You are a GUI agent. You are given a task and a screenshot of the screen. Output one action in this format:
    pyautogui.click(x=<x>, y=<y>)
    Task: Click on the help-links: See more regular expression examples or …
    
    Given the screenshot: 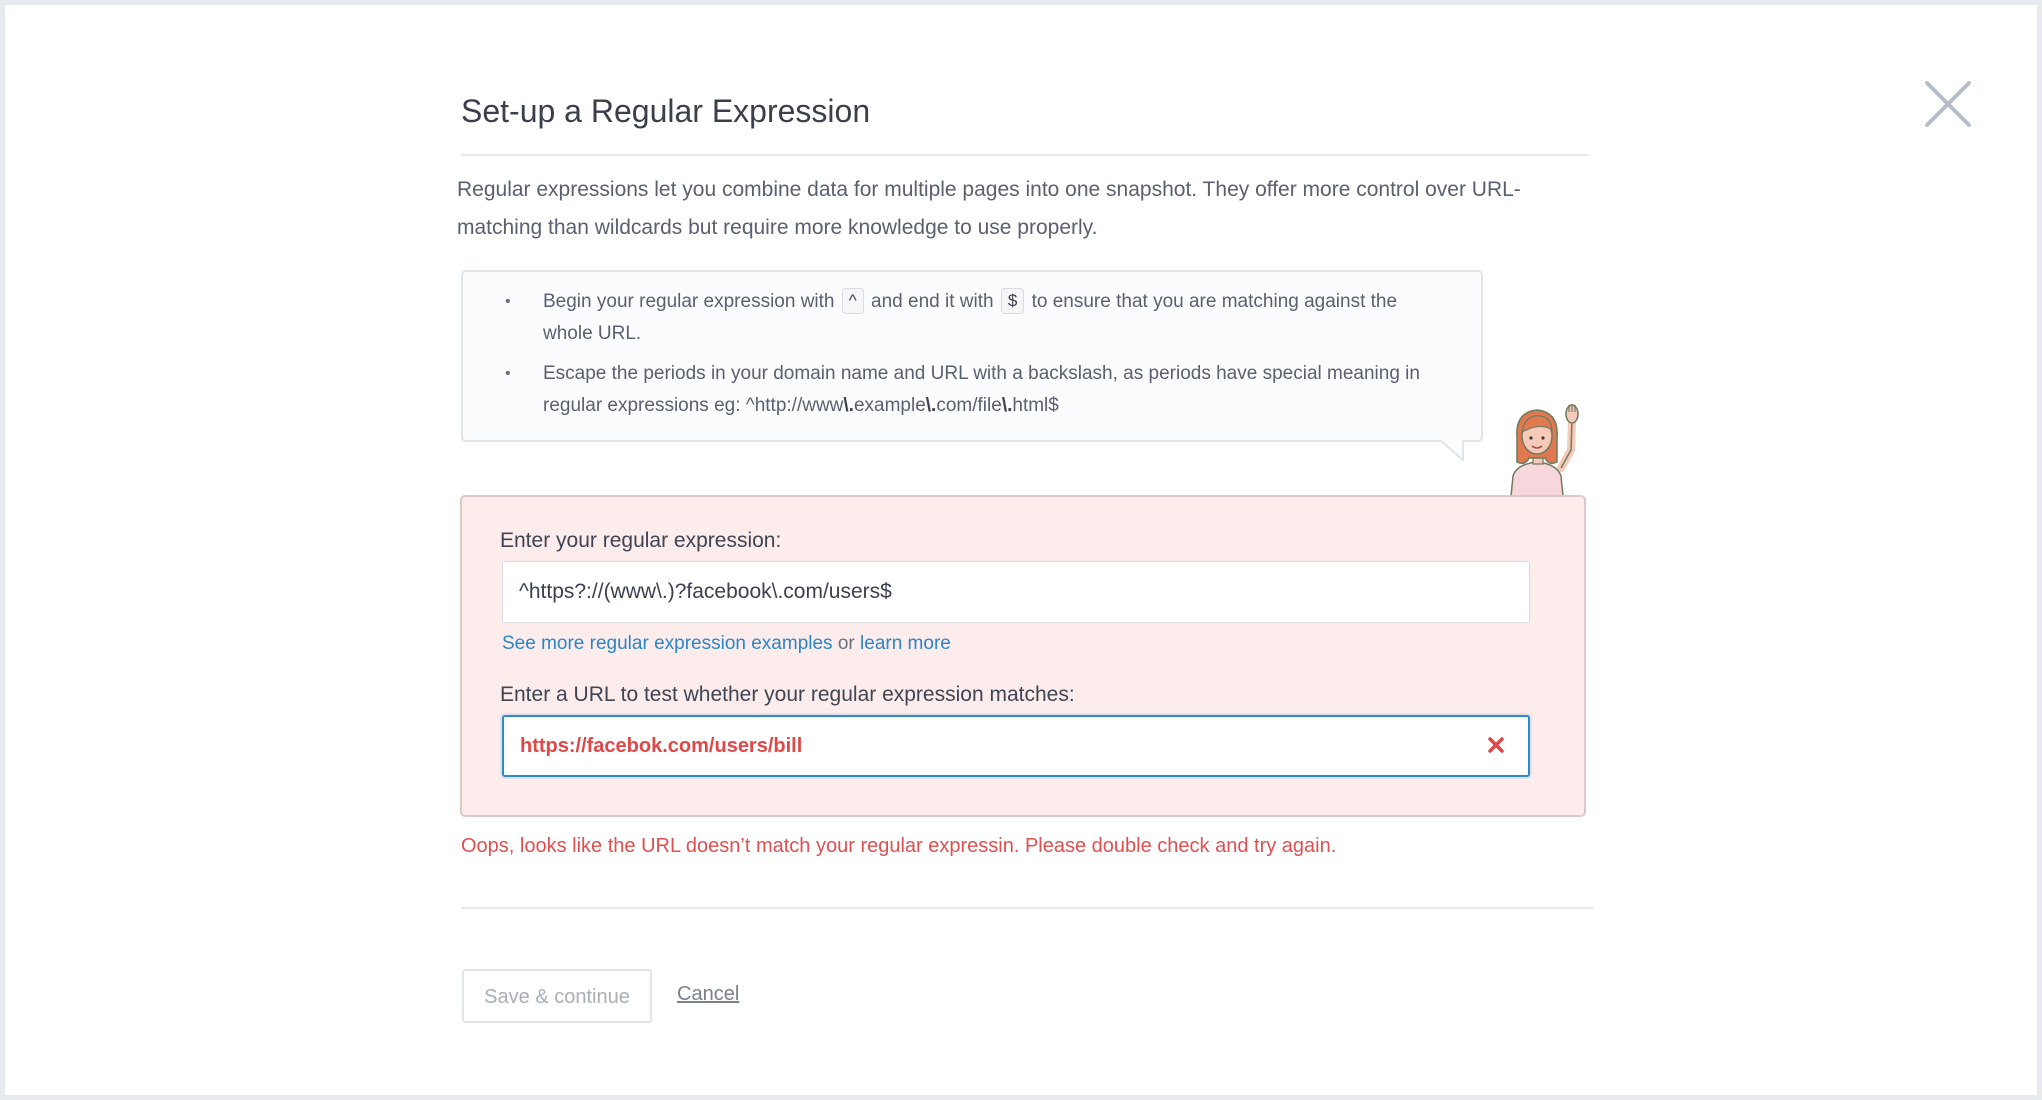 What is the action you would take?
    pyautogui.click(x=726, y=644)
    